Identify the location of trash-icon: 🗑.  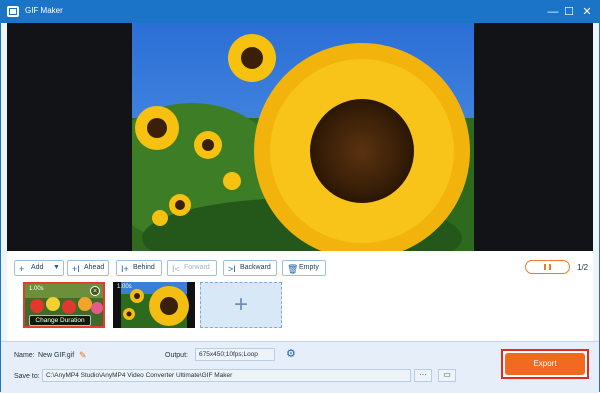
(293, 269).